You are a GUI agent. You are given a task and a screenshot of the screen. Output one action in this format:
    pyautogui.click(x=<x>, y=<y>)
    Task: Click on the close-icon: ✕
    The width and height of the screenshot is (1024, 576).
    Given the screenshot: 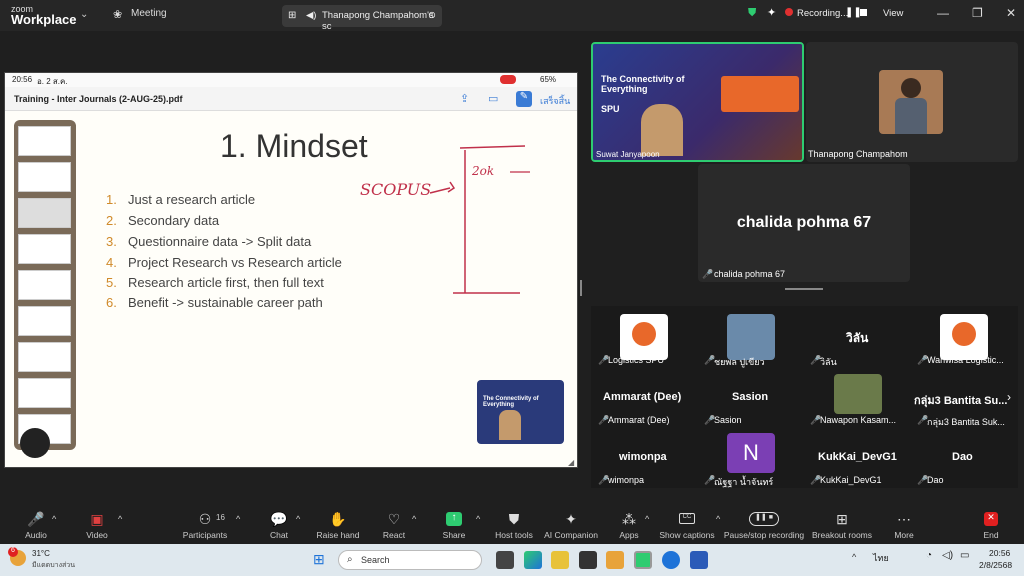 What is the action you would take?
    pyautogui.click(x=1011, y=13)
    